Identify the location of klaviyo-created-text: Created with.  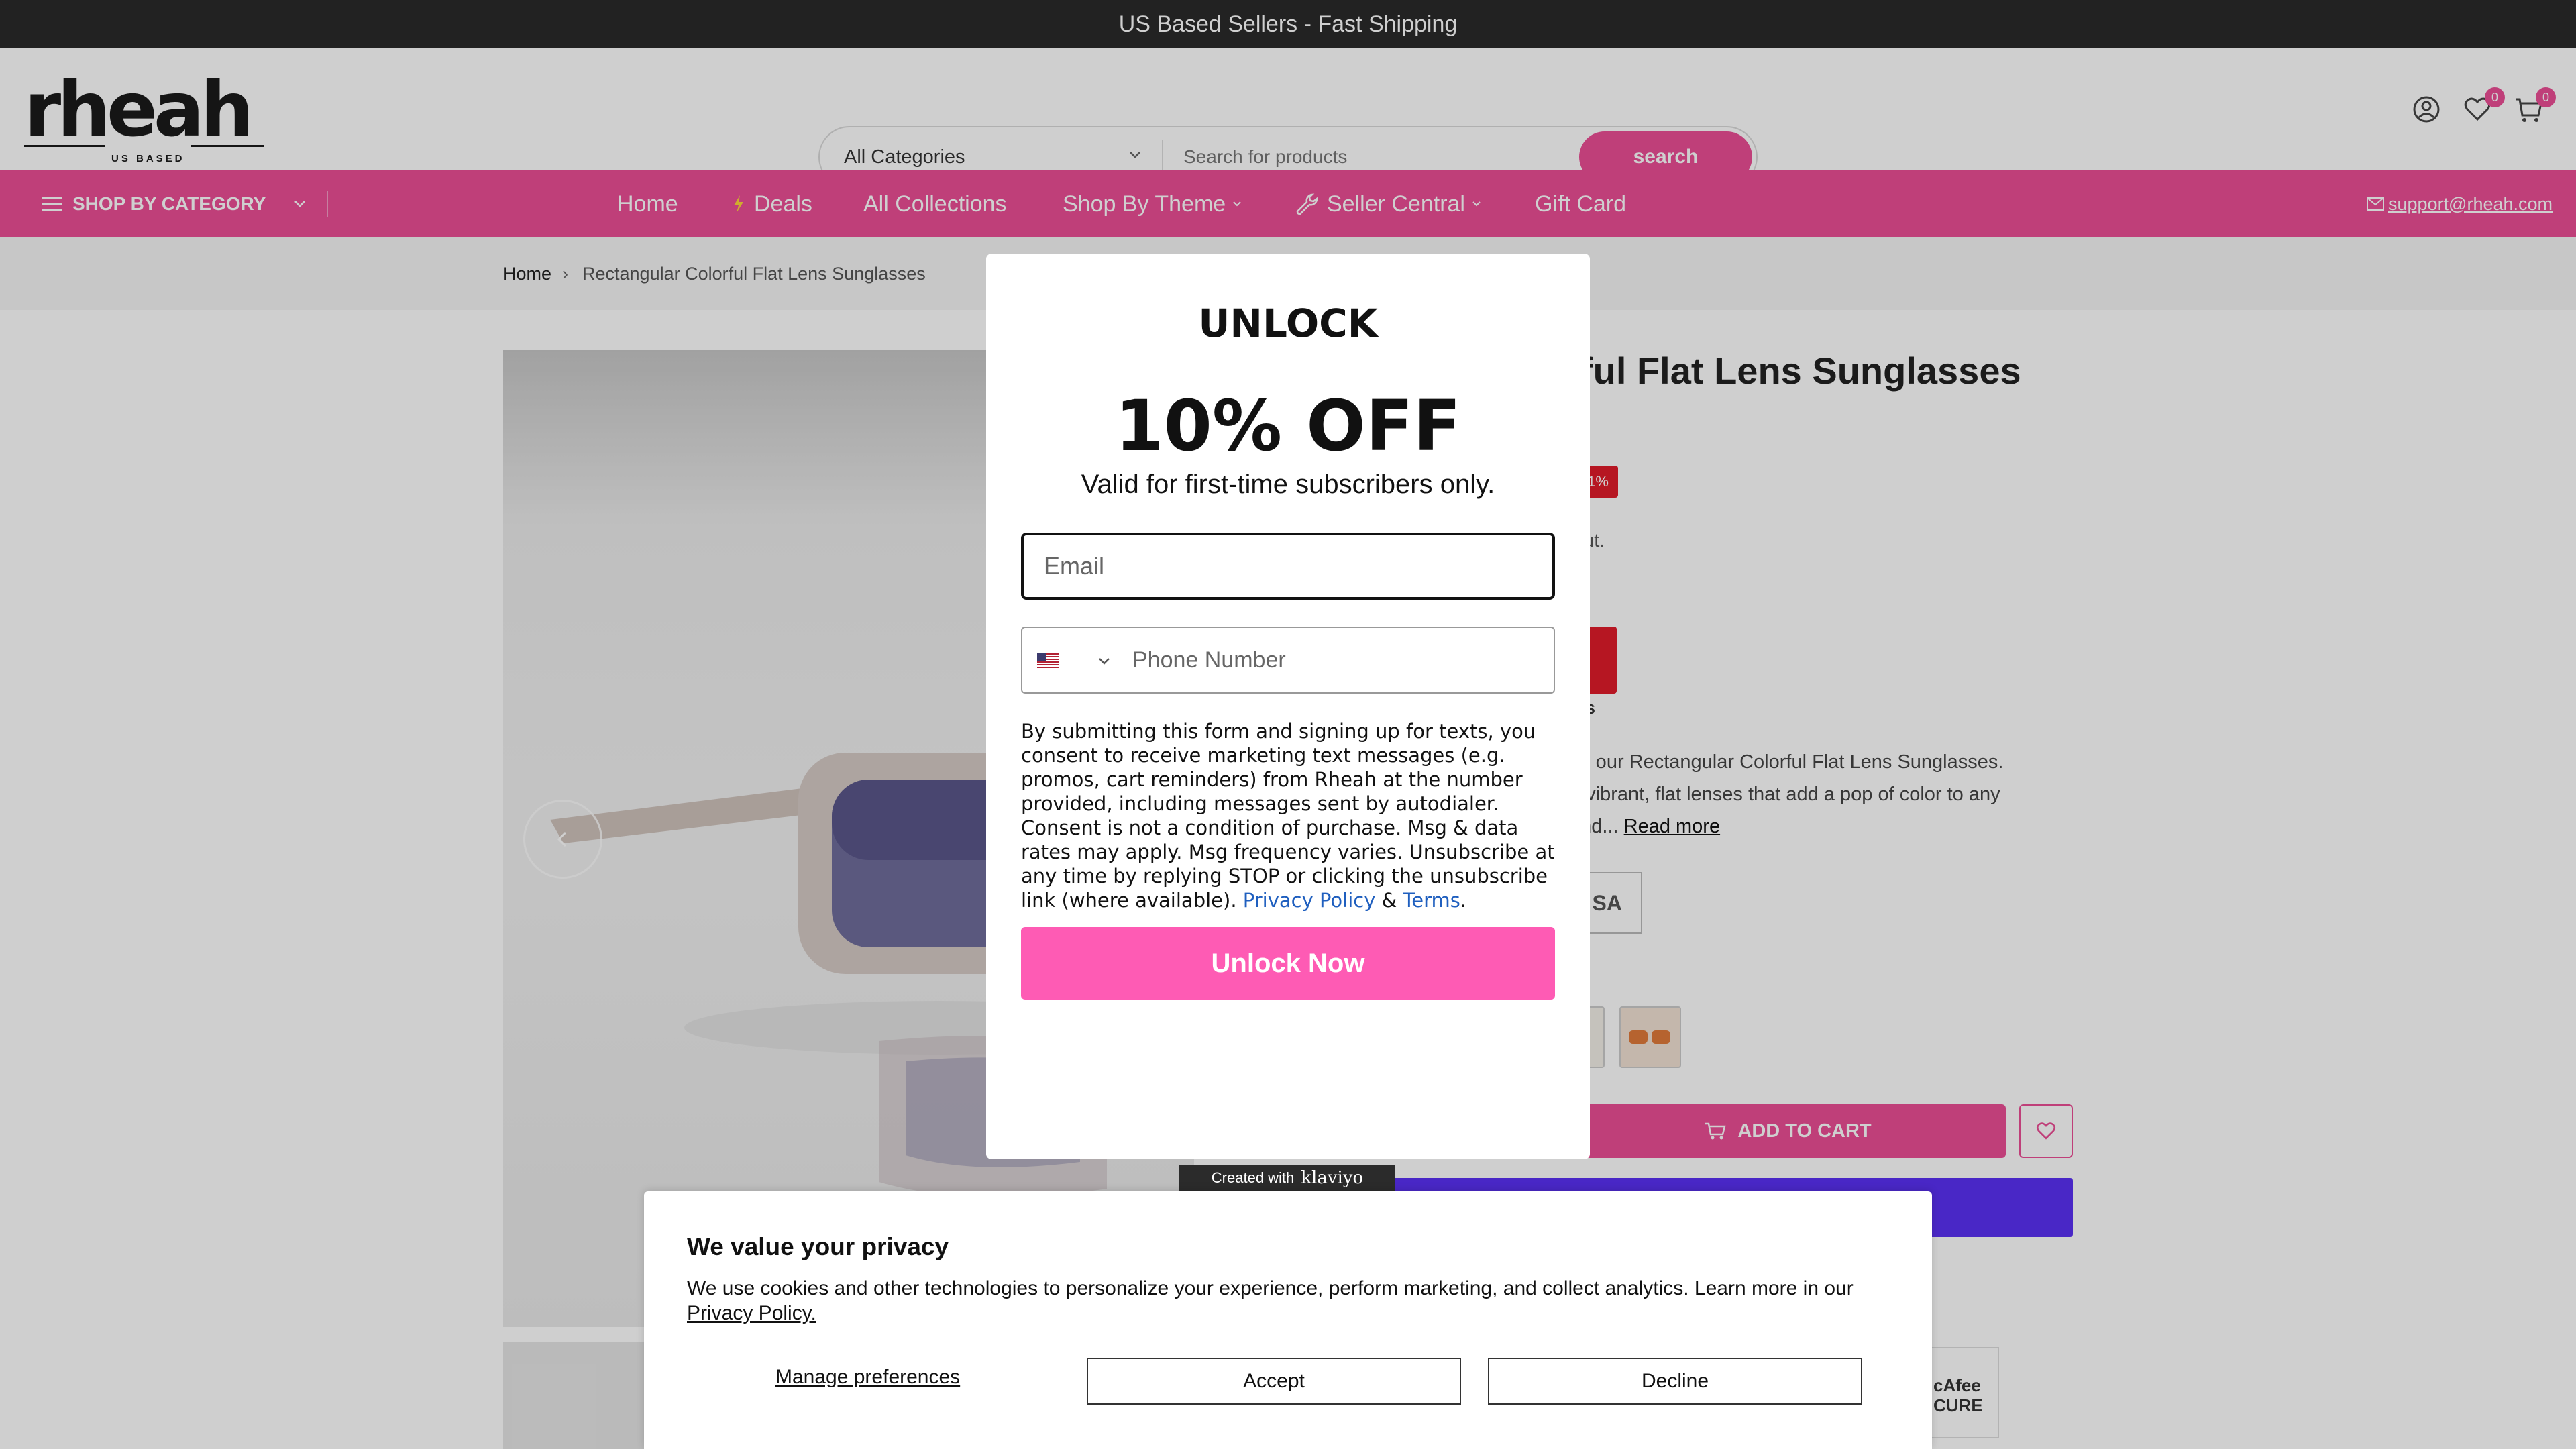
(1253, 1177).